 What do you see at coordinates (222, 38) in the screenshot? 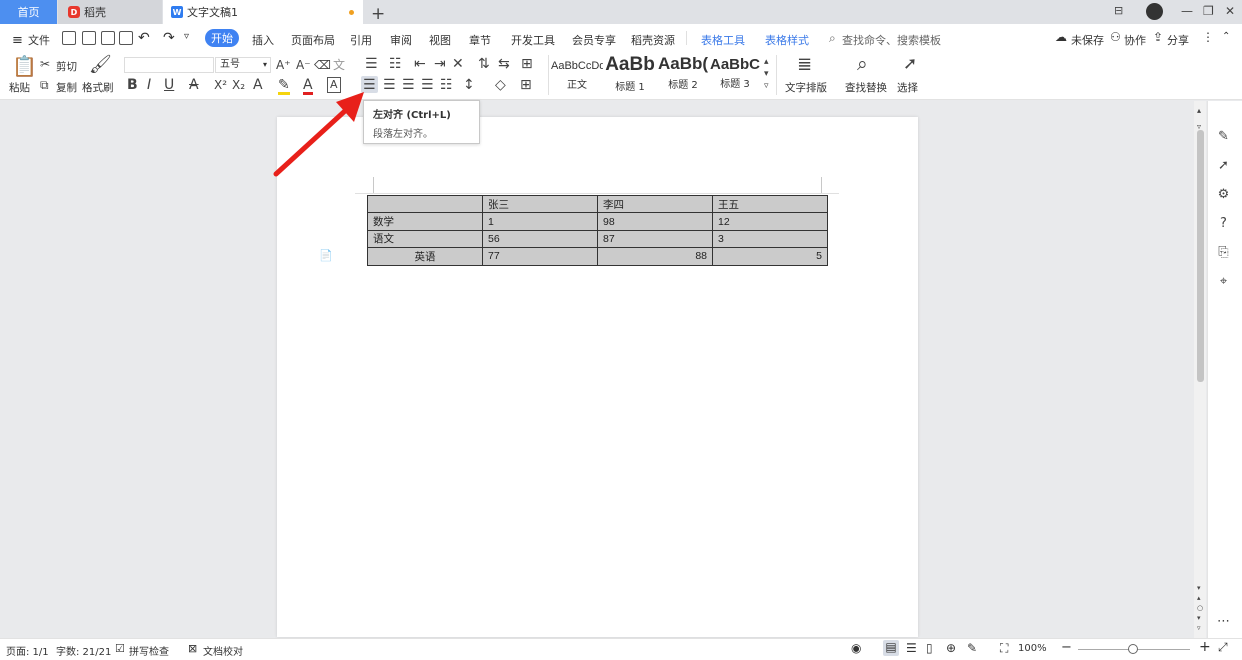
I see `tab-start: 开始` at bounding box center [222, 38].